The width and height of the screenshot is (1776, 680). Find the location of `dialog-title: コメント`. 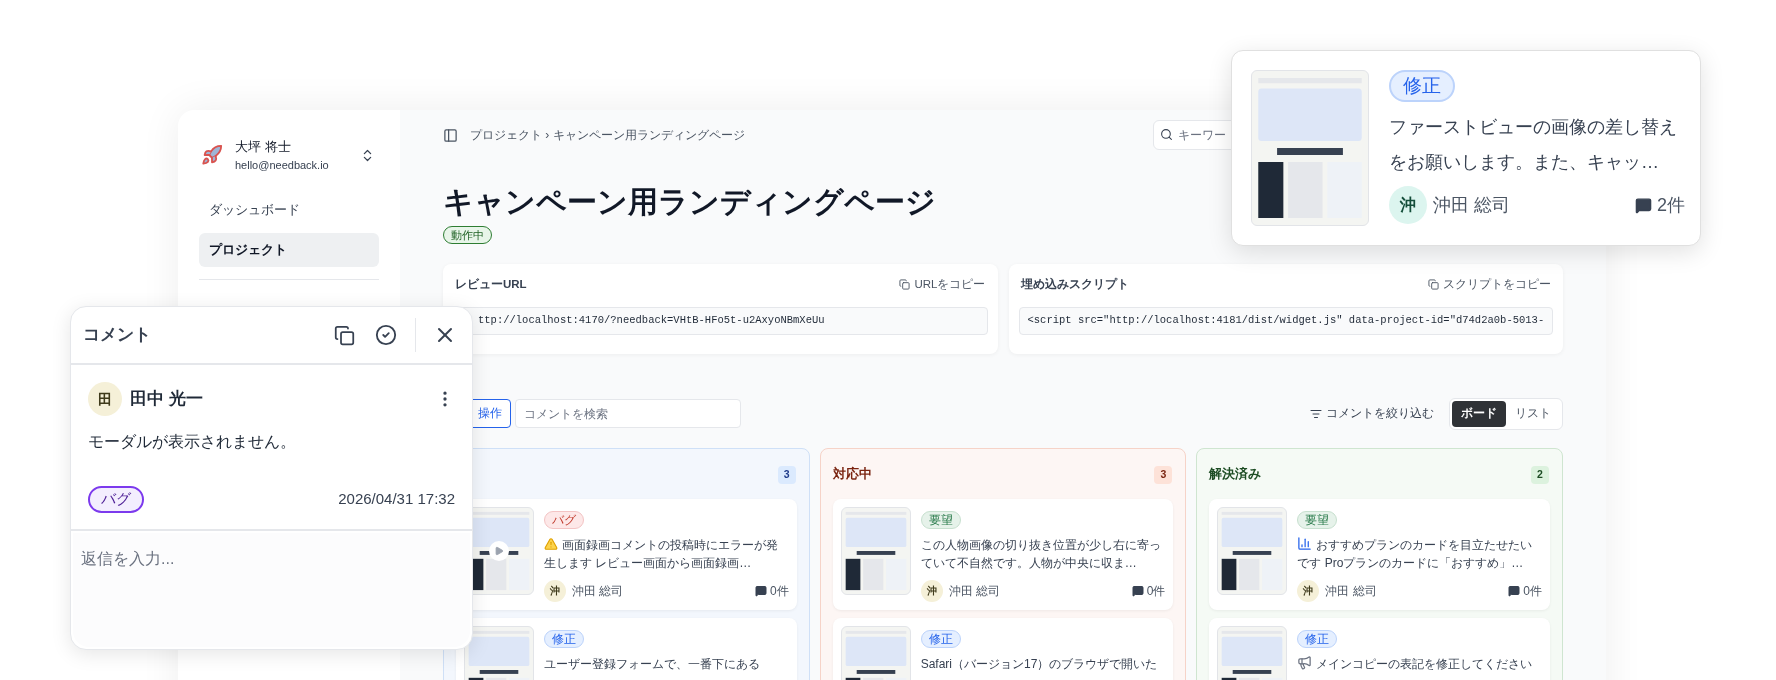

dialog-title: コメント is located at coordinates (117, 335).